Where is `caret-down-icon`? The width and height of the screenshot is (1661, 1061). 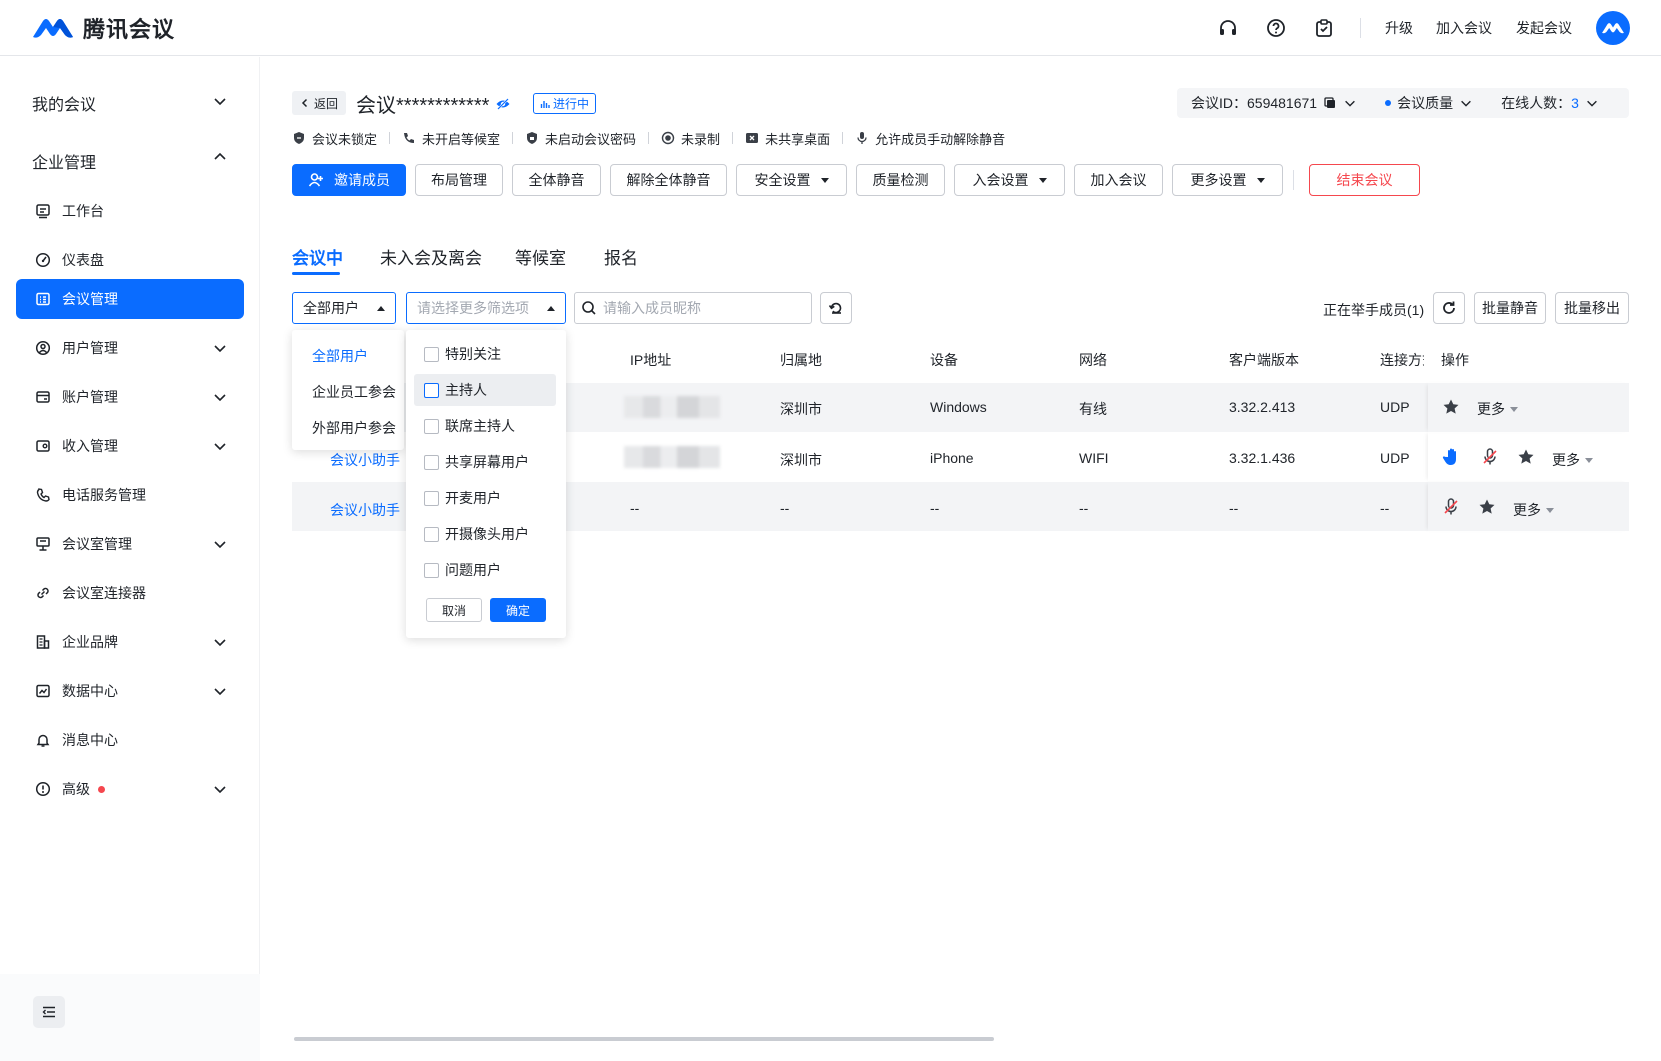
caret-down-icon is located at coordinates (1260, 180).